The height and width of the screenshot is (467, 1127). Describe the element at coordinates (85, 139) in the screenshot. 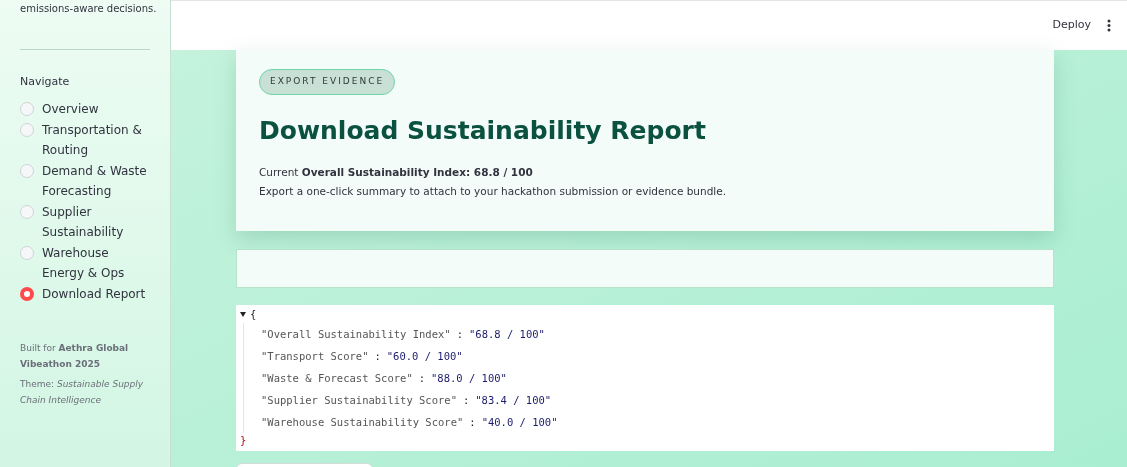

I see `nav-radio-item: Transportation & Routing` at that location.